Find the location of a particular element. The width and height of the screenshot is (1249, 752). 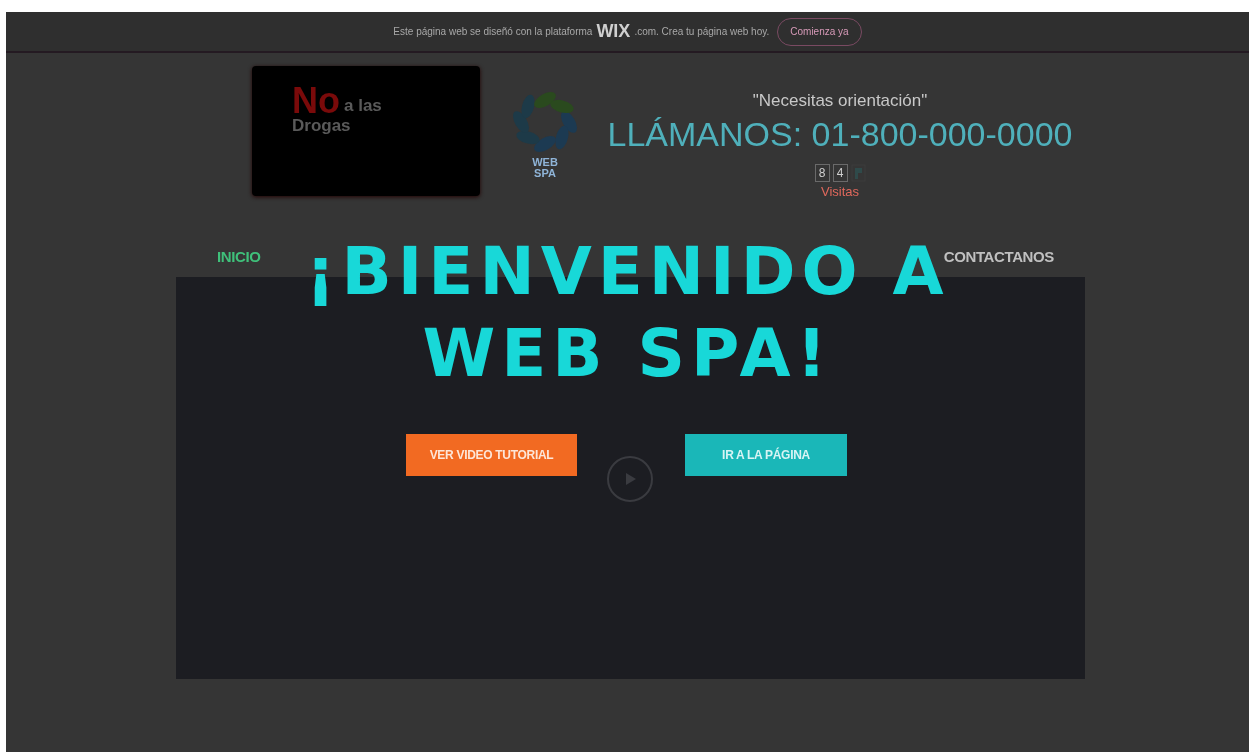

banner-text: Este página web se diseñó con la plataforma is located at coordinates (493, 32).